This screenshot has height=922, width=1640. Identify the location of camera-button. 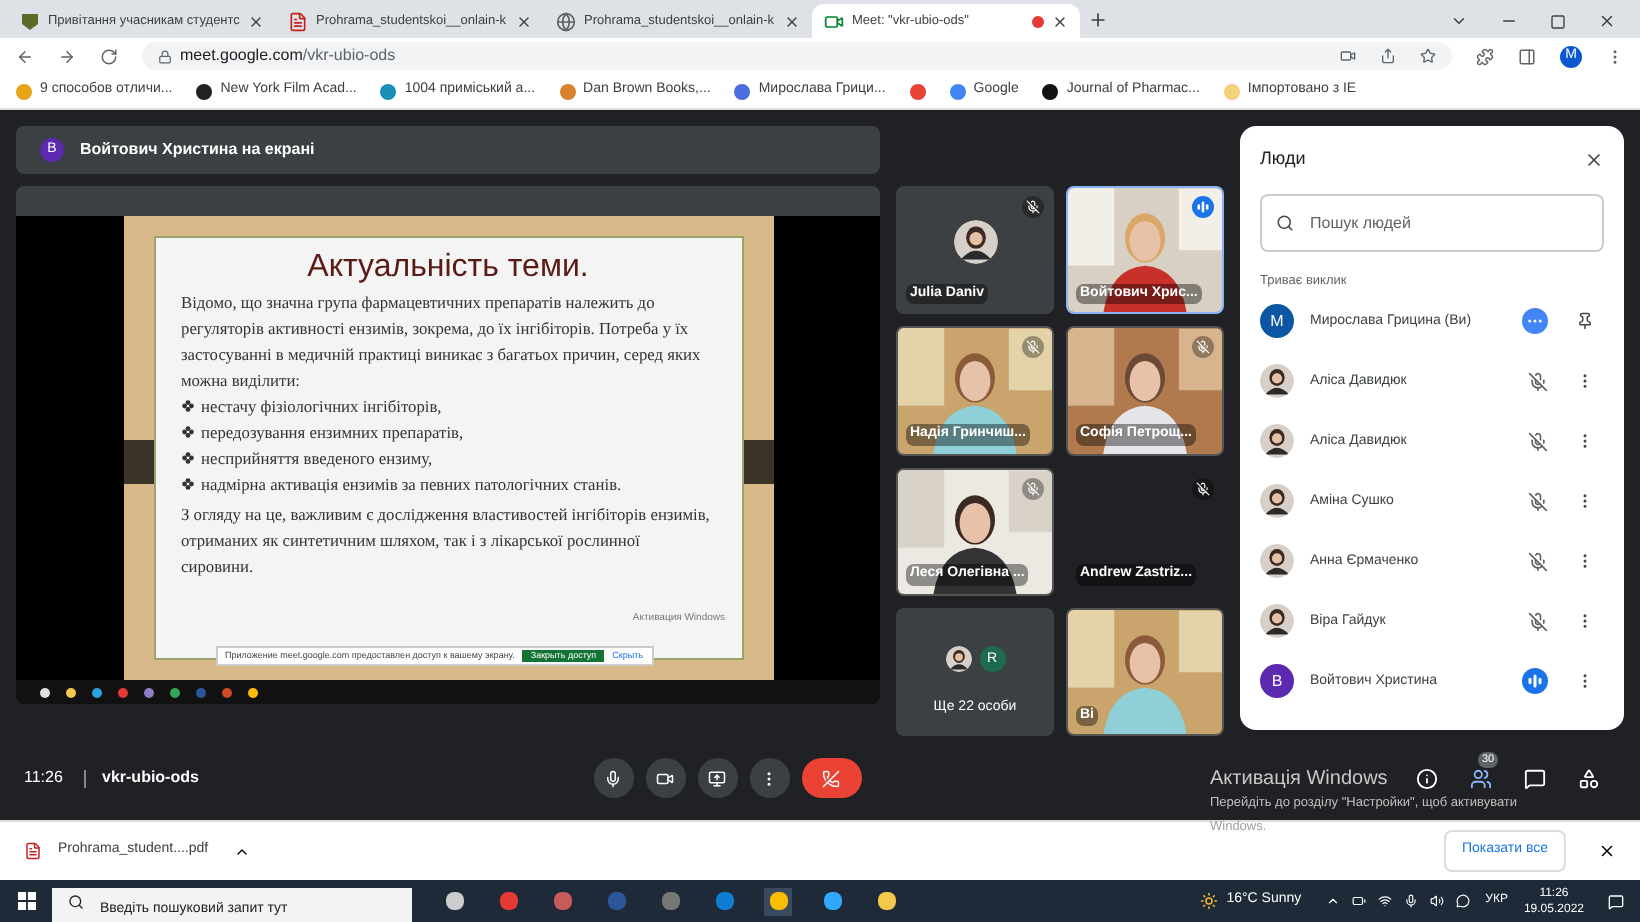
(665, 778).